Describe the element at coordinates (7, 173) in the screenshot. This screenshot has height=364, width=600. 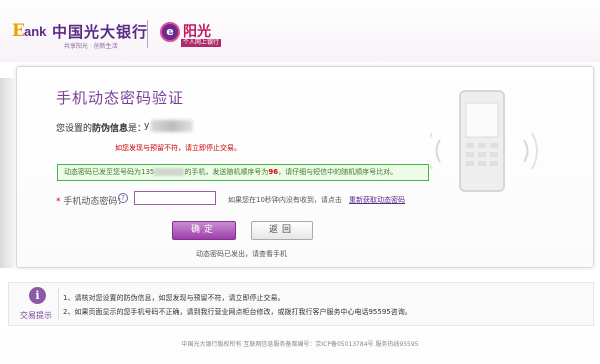
I see `left-shadow` at that location.